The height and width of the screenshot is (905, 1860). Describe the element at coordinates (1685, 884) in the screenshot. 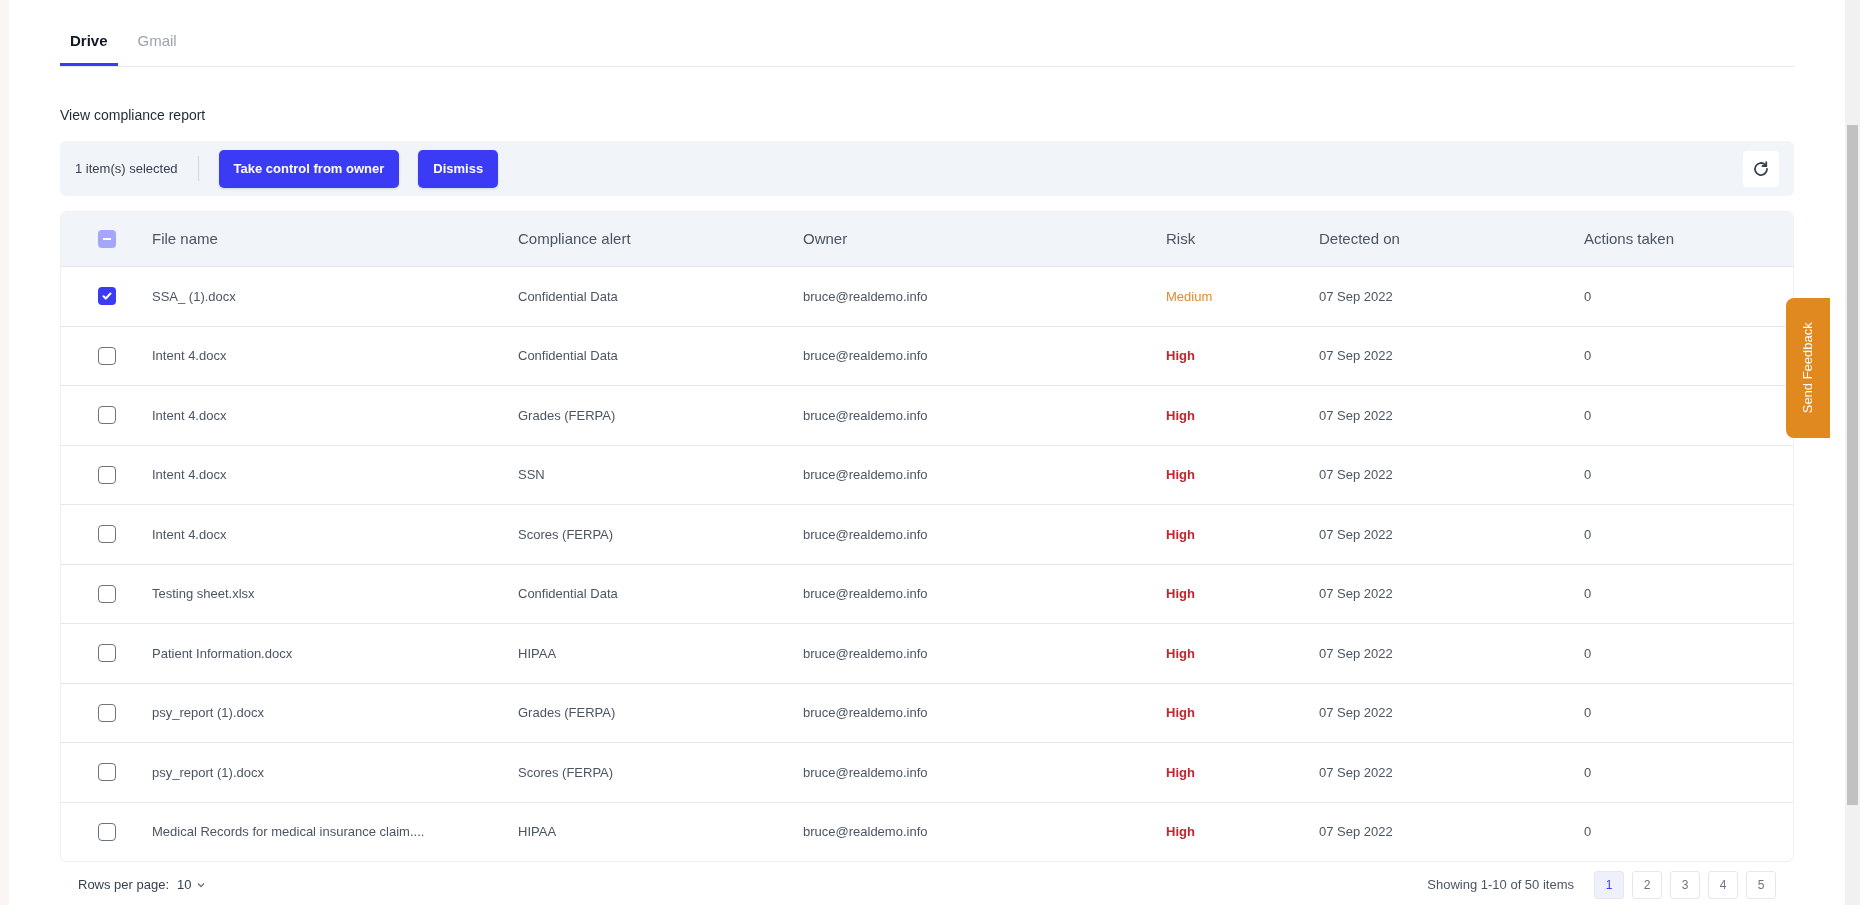

I see `page-button: 3` at that location.